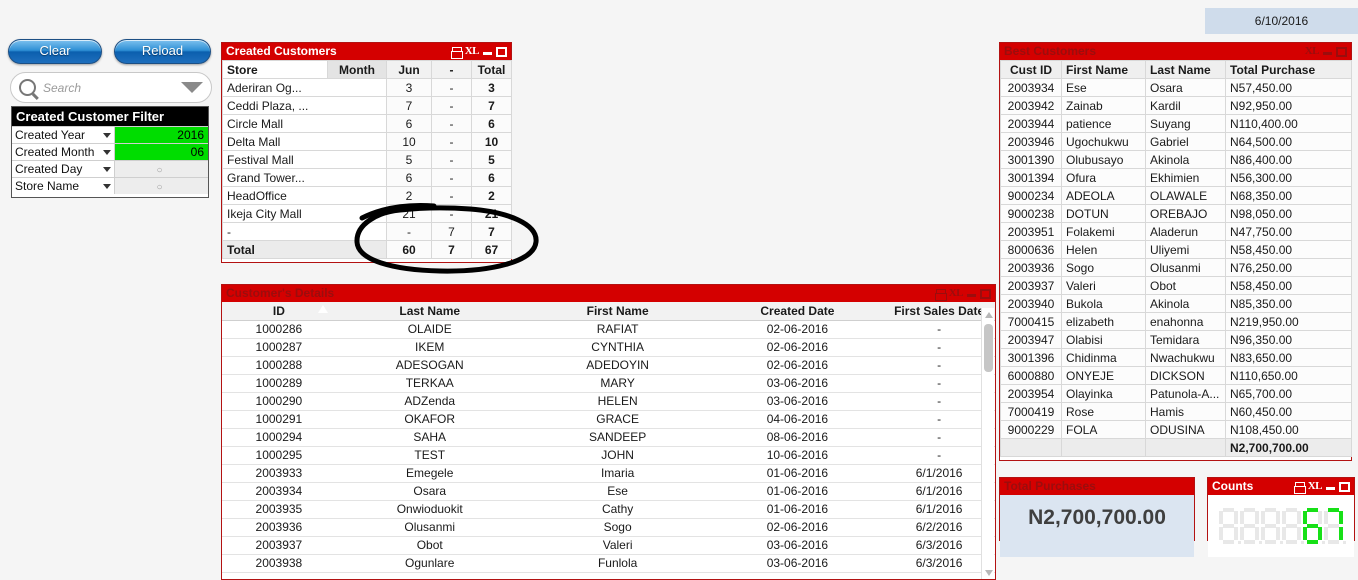  What do you see at coordinates (1031, 141) in the screenshot?
I see `cell-cust-id: 2003946` at bounding box center [1031, 141].